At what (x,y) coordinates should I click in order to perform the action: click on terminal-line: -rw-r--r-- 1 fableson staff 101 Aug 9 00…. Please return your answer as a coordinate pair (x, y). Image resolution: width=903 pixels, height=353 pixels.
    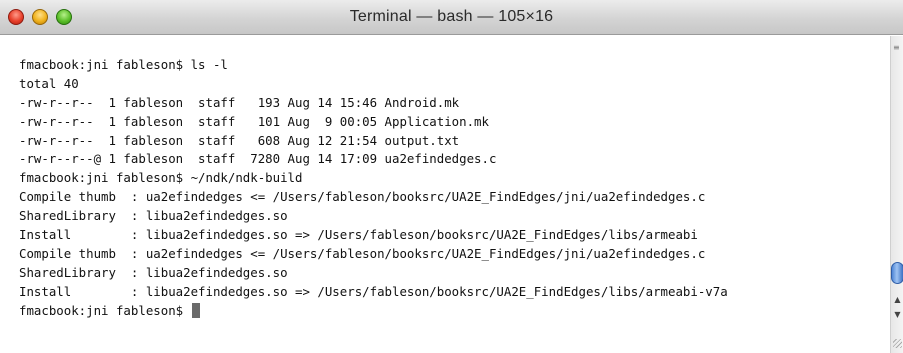
    Looking at the image, I should click on (254, 121).